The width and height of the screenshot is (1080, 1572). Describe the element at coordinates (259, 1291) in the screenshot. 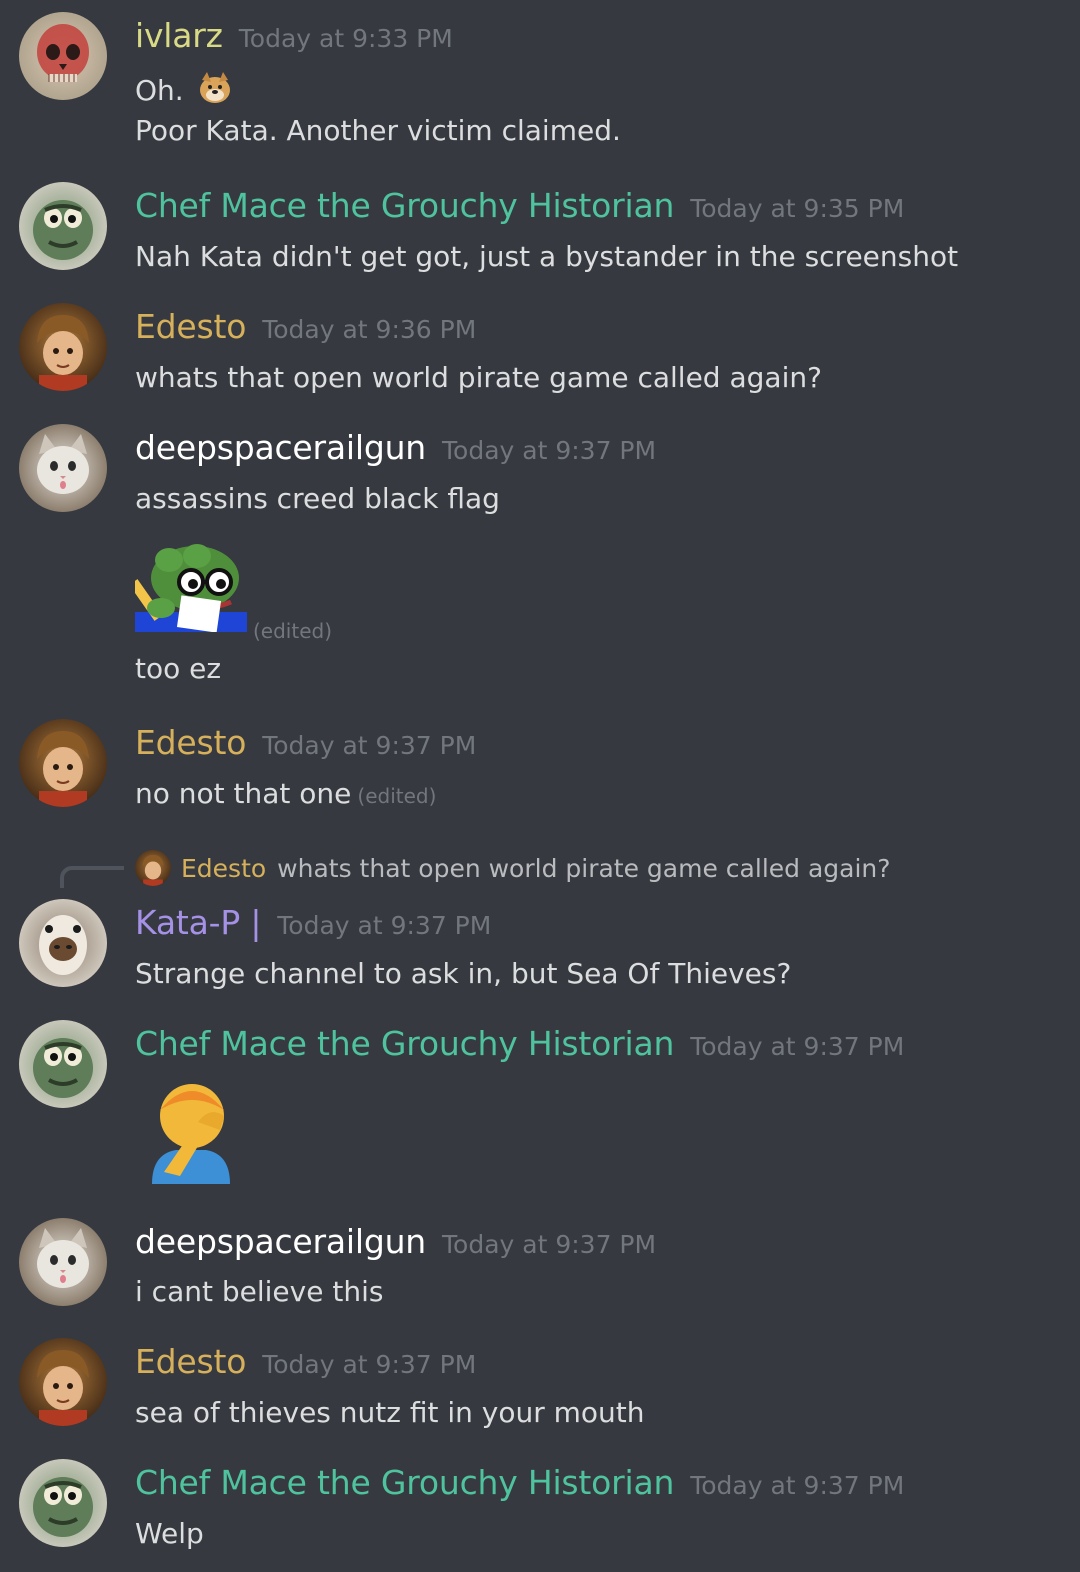

I see `message-text: i cant believe this` at that location.